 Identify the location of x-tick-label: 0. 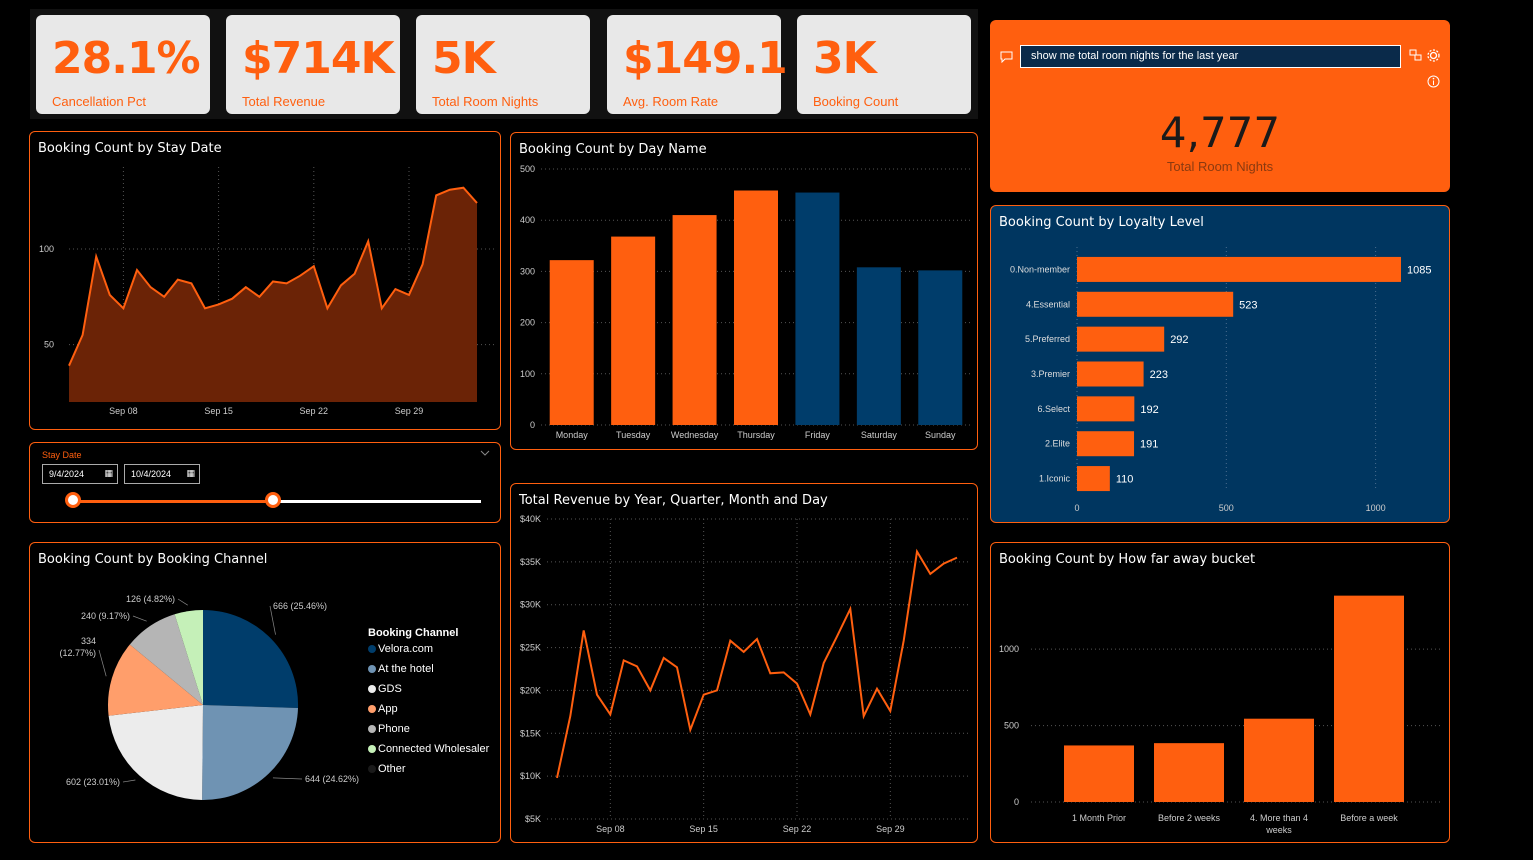
(1076, 508).